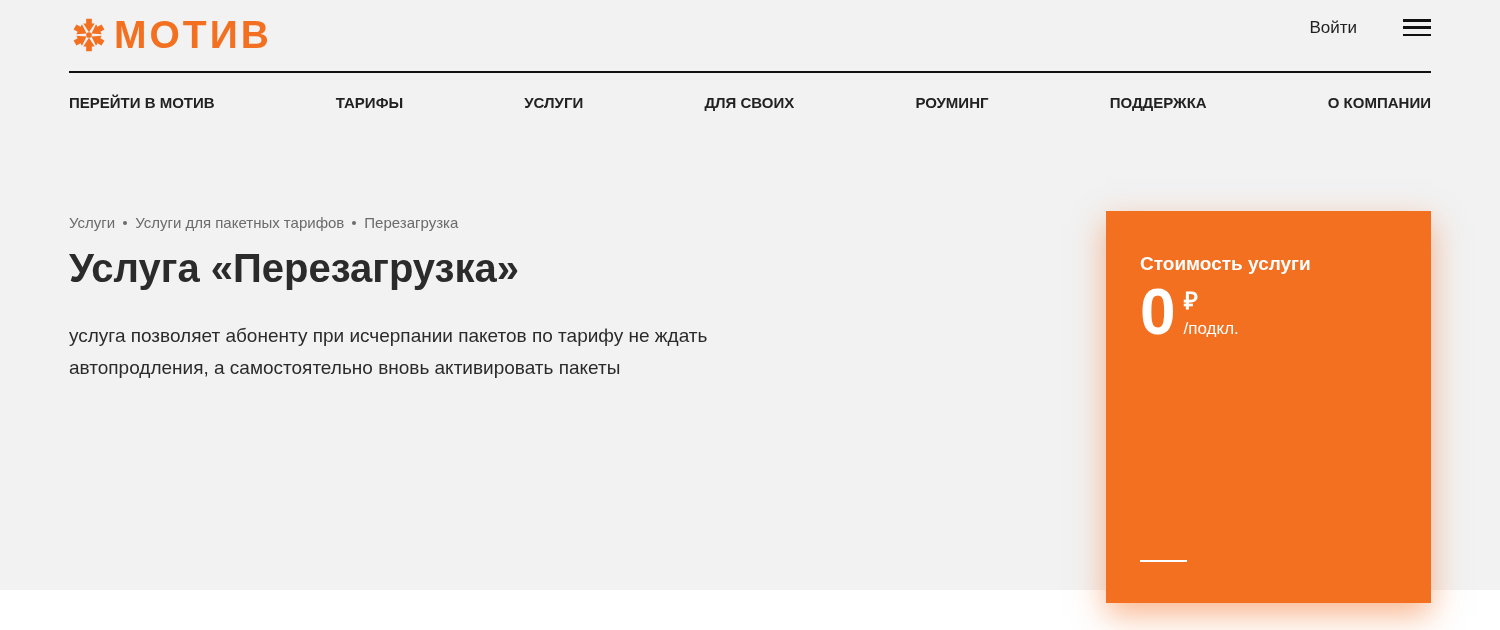  Describe the element at coordinates (749, 103) in the screenshot. I see `nav-link: ДЛЯ СВОИХ` at that location.